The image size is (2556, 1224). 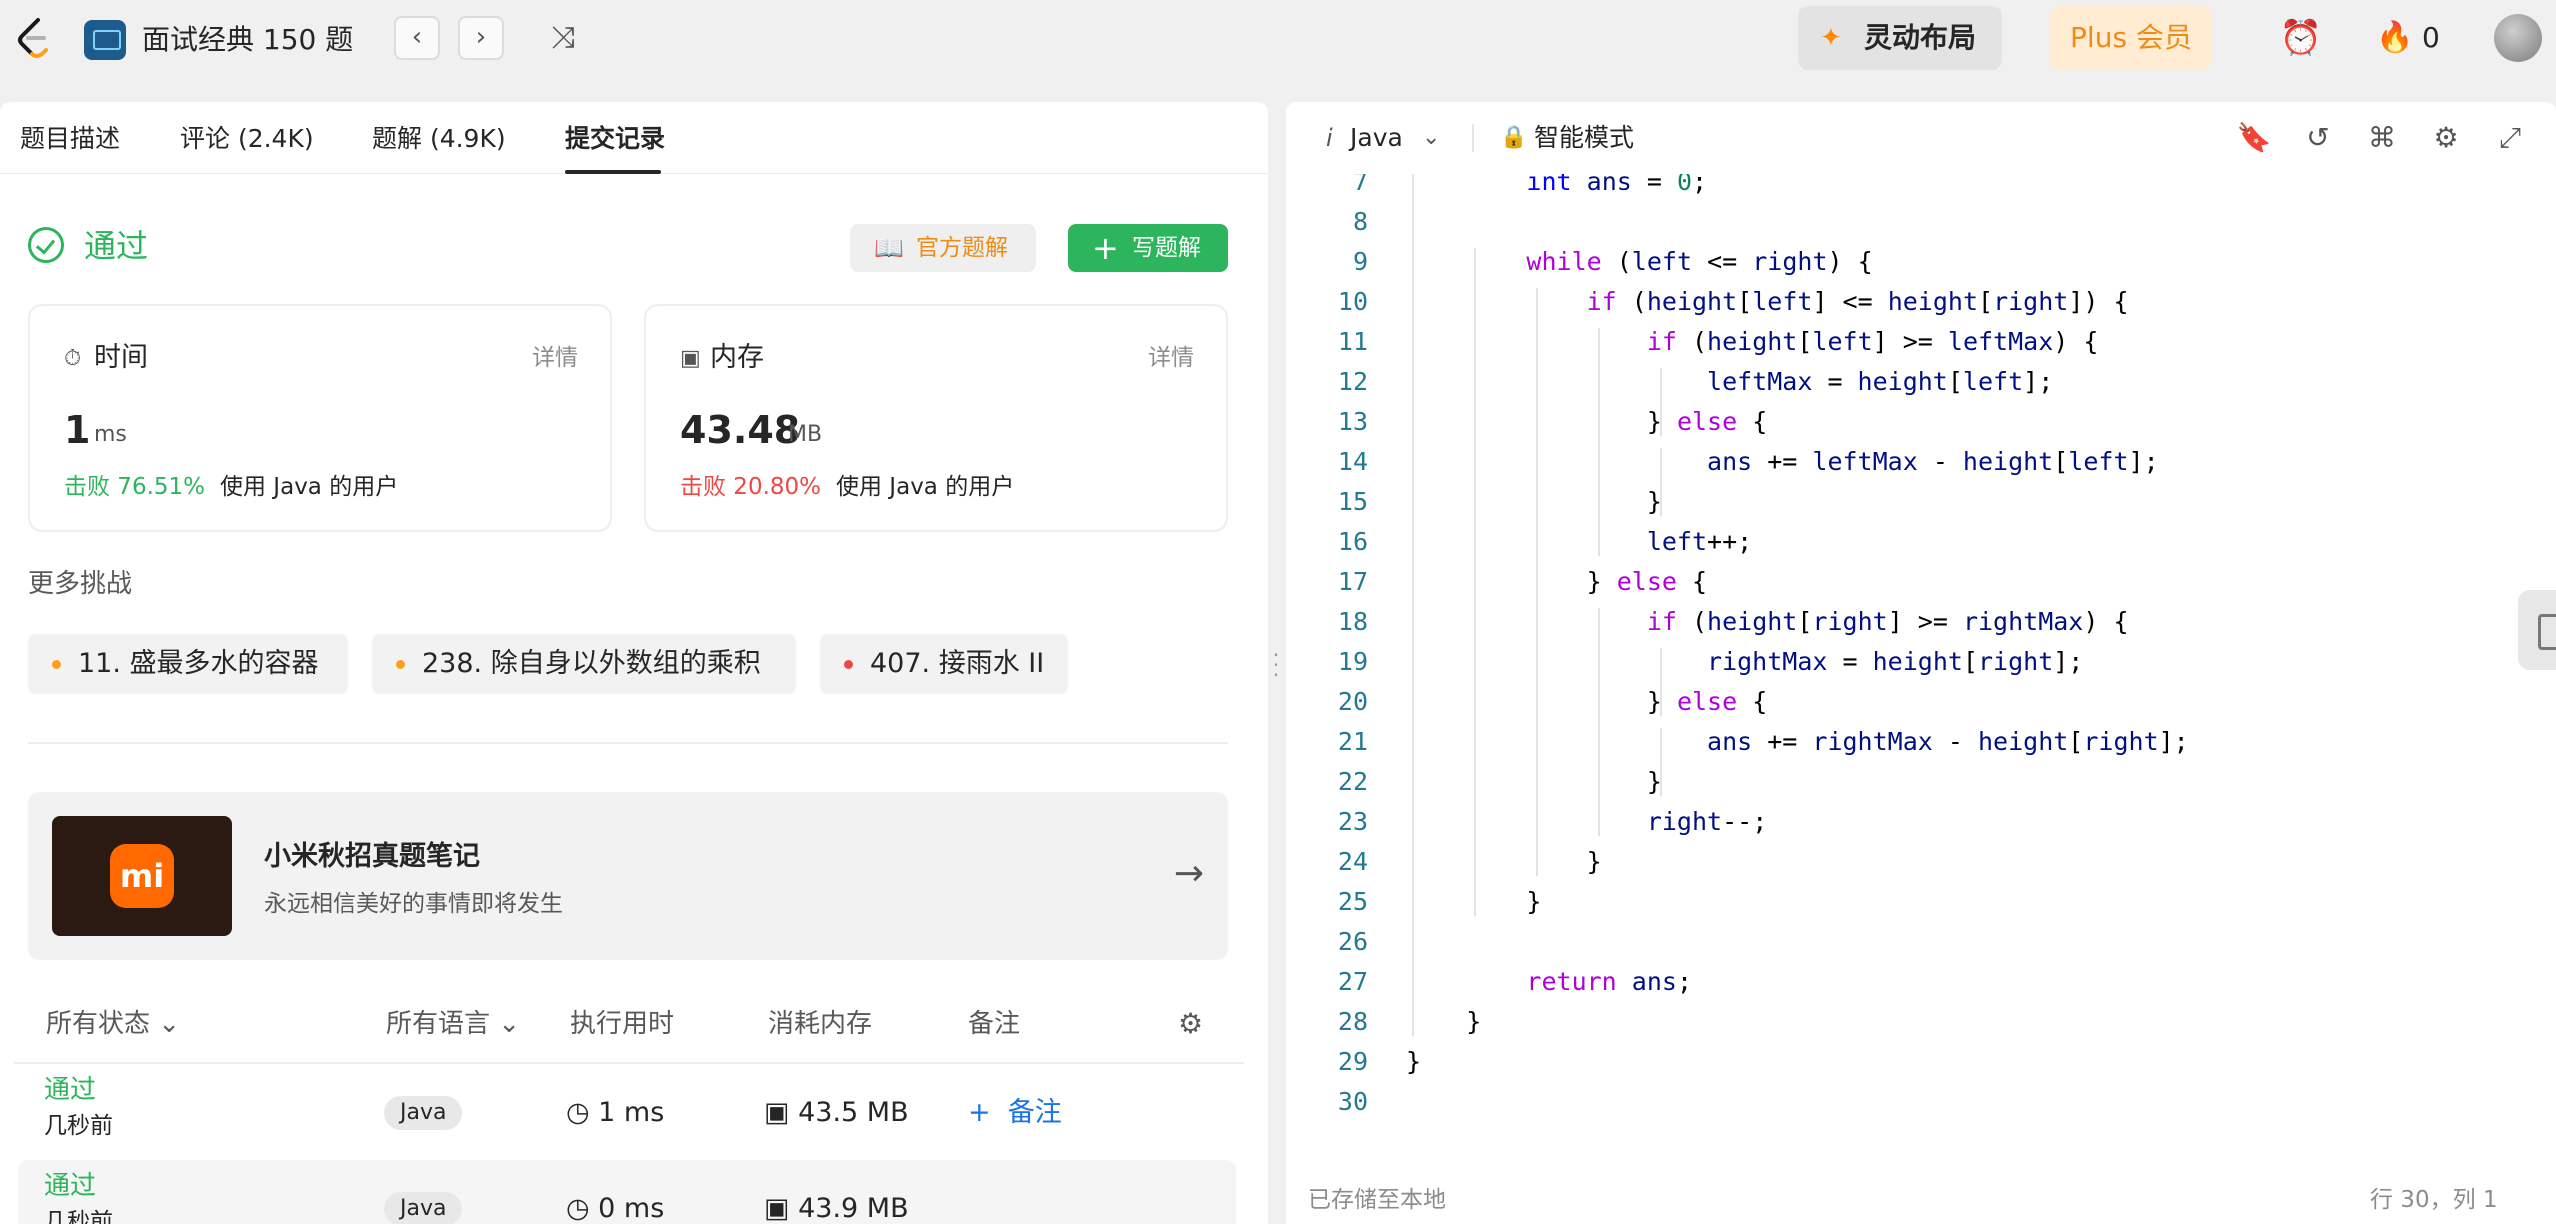 What do you see at coordinates (627, 1112) in the screenshot?
I see `table-row: 通过 几秒前 Java ◷ 1 ms ▣ 43.5 MB + 备注` at bounding box center [627, 1112].